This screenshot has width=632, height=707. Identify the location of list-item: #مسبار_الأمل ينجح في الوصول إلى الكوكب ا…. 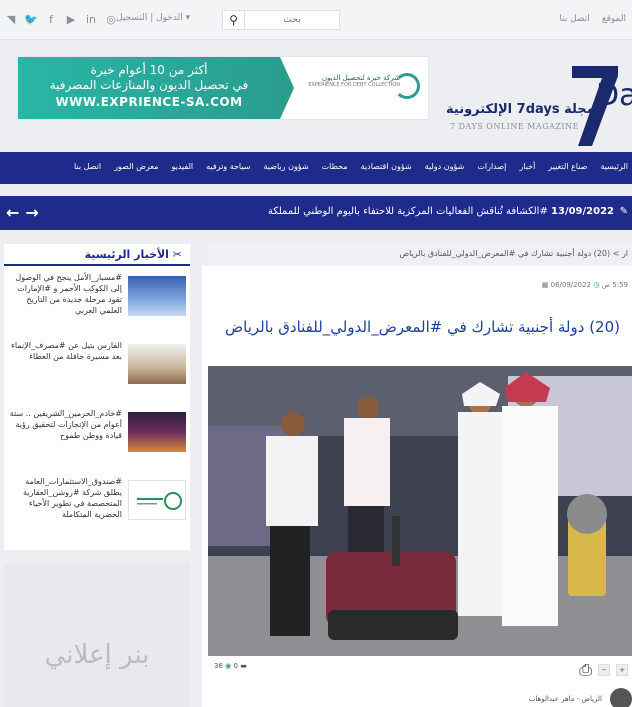
(97, 303).